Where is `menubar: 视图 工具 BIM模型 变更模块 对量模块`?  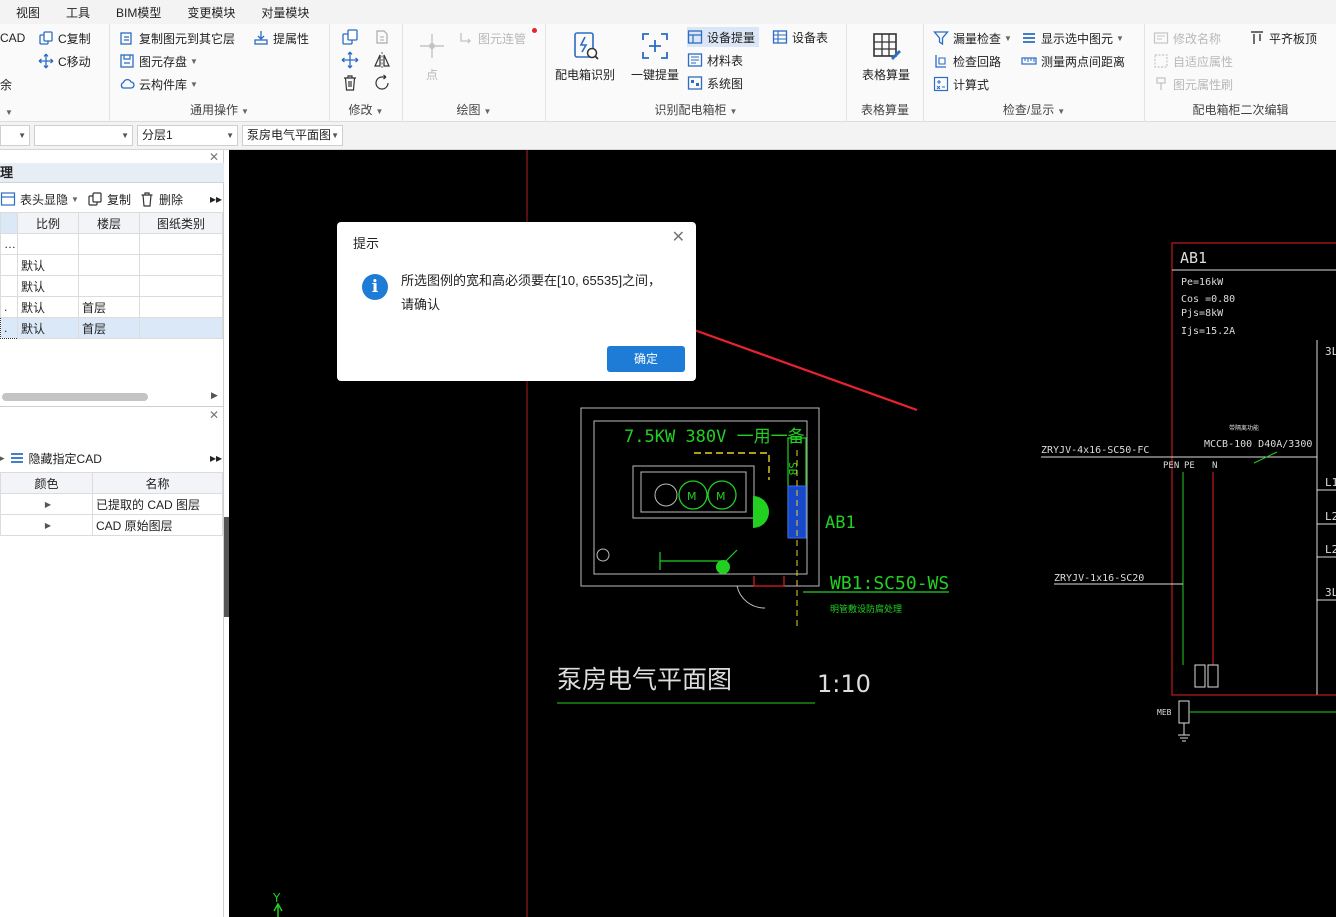
menubar: 视图 工具 BIM模型 变更模块 对量模块 is located at coordinates (668, 12).